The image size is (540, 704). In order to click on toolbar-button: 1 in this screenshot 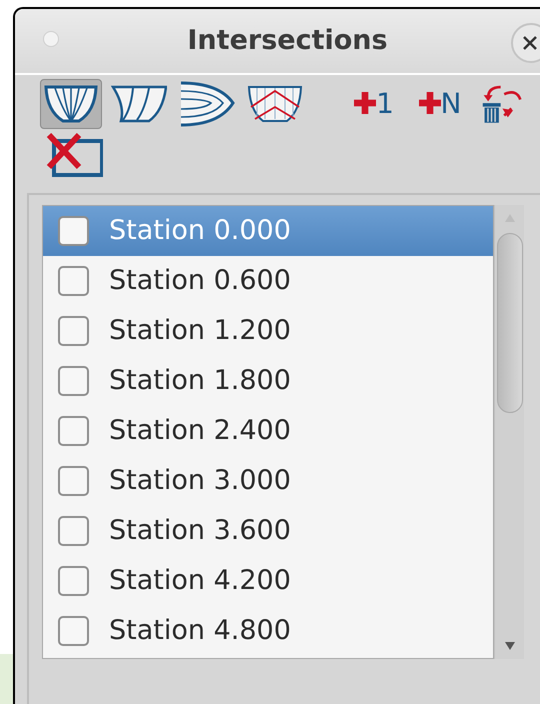, I will do `click(374, 104)`.